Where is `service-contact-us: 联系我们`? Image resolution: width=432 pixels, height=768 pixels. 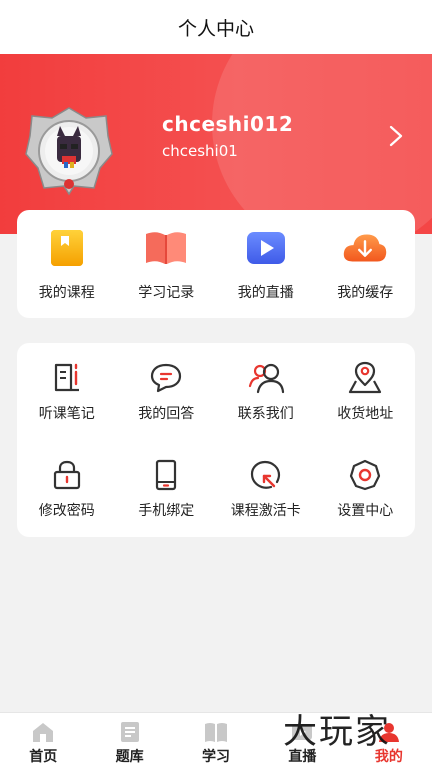
service-contact-us: 联系我们 is located at coordinates (266, 391).